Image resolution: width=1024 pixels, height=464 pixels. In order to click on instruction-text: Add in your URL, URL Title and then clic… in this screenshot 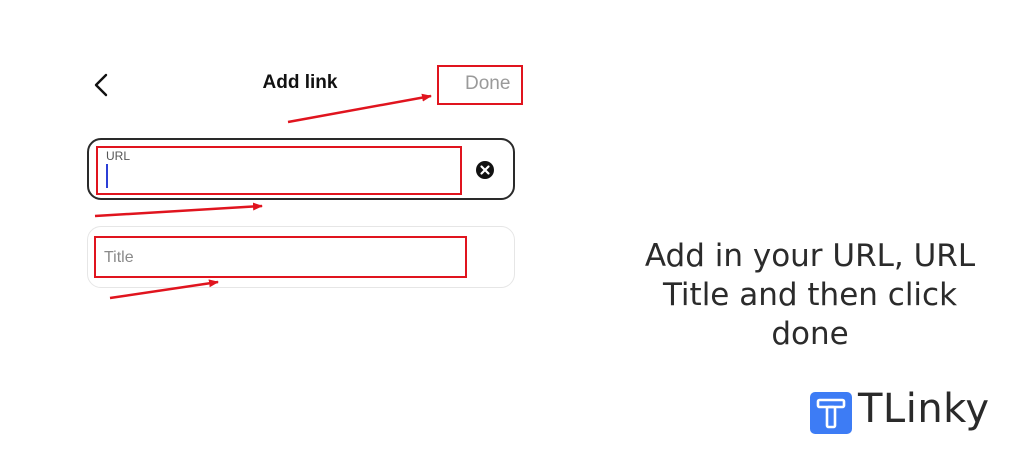, I will do `click(810, 295)`.